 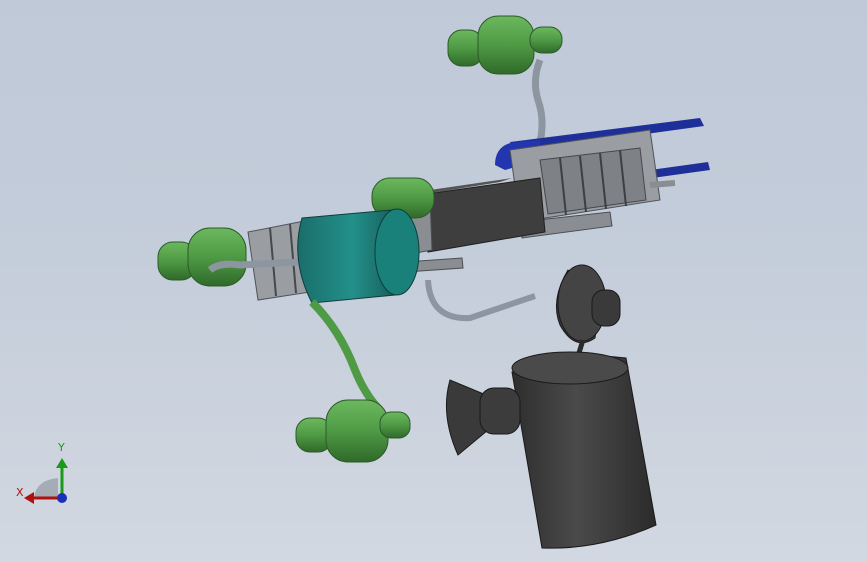 What do you see at coordinates (358, 256) in the screenshot?
I see `teal-cylinder` at bounding box center [358, 256].